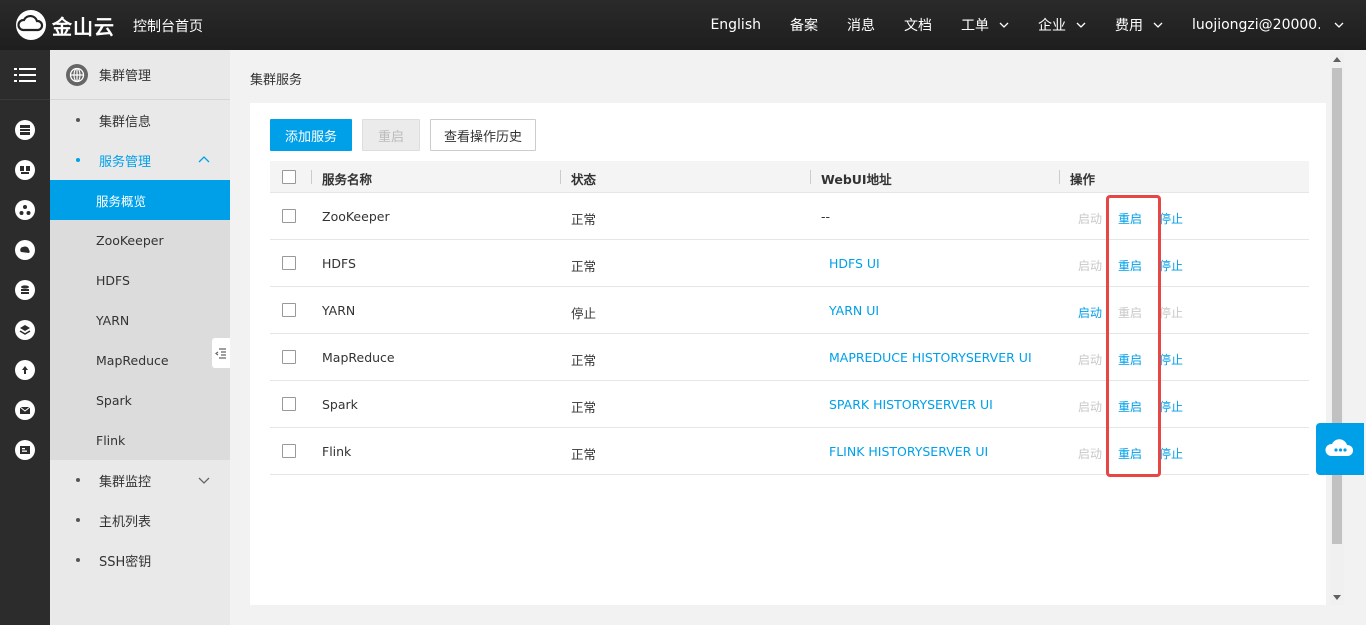  I want to click on service-name: ZooKeeper, so click(356, 216).